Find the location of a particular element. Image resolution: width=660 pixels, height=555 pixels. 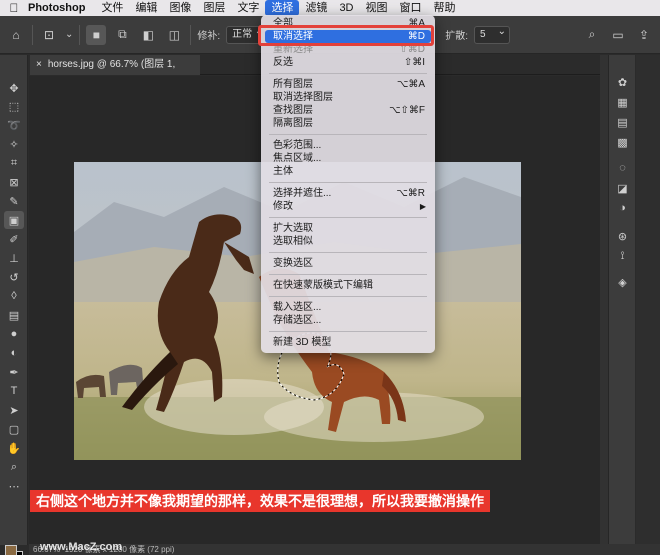

patch-tool-preset-icon: ⊡ is located at coordinates (49, 35).